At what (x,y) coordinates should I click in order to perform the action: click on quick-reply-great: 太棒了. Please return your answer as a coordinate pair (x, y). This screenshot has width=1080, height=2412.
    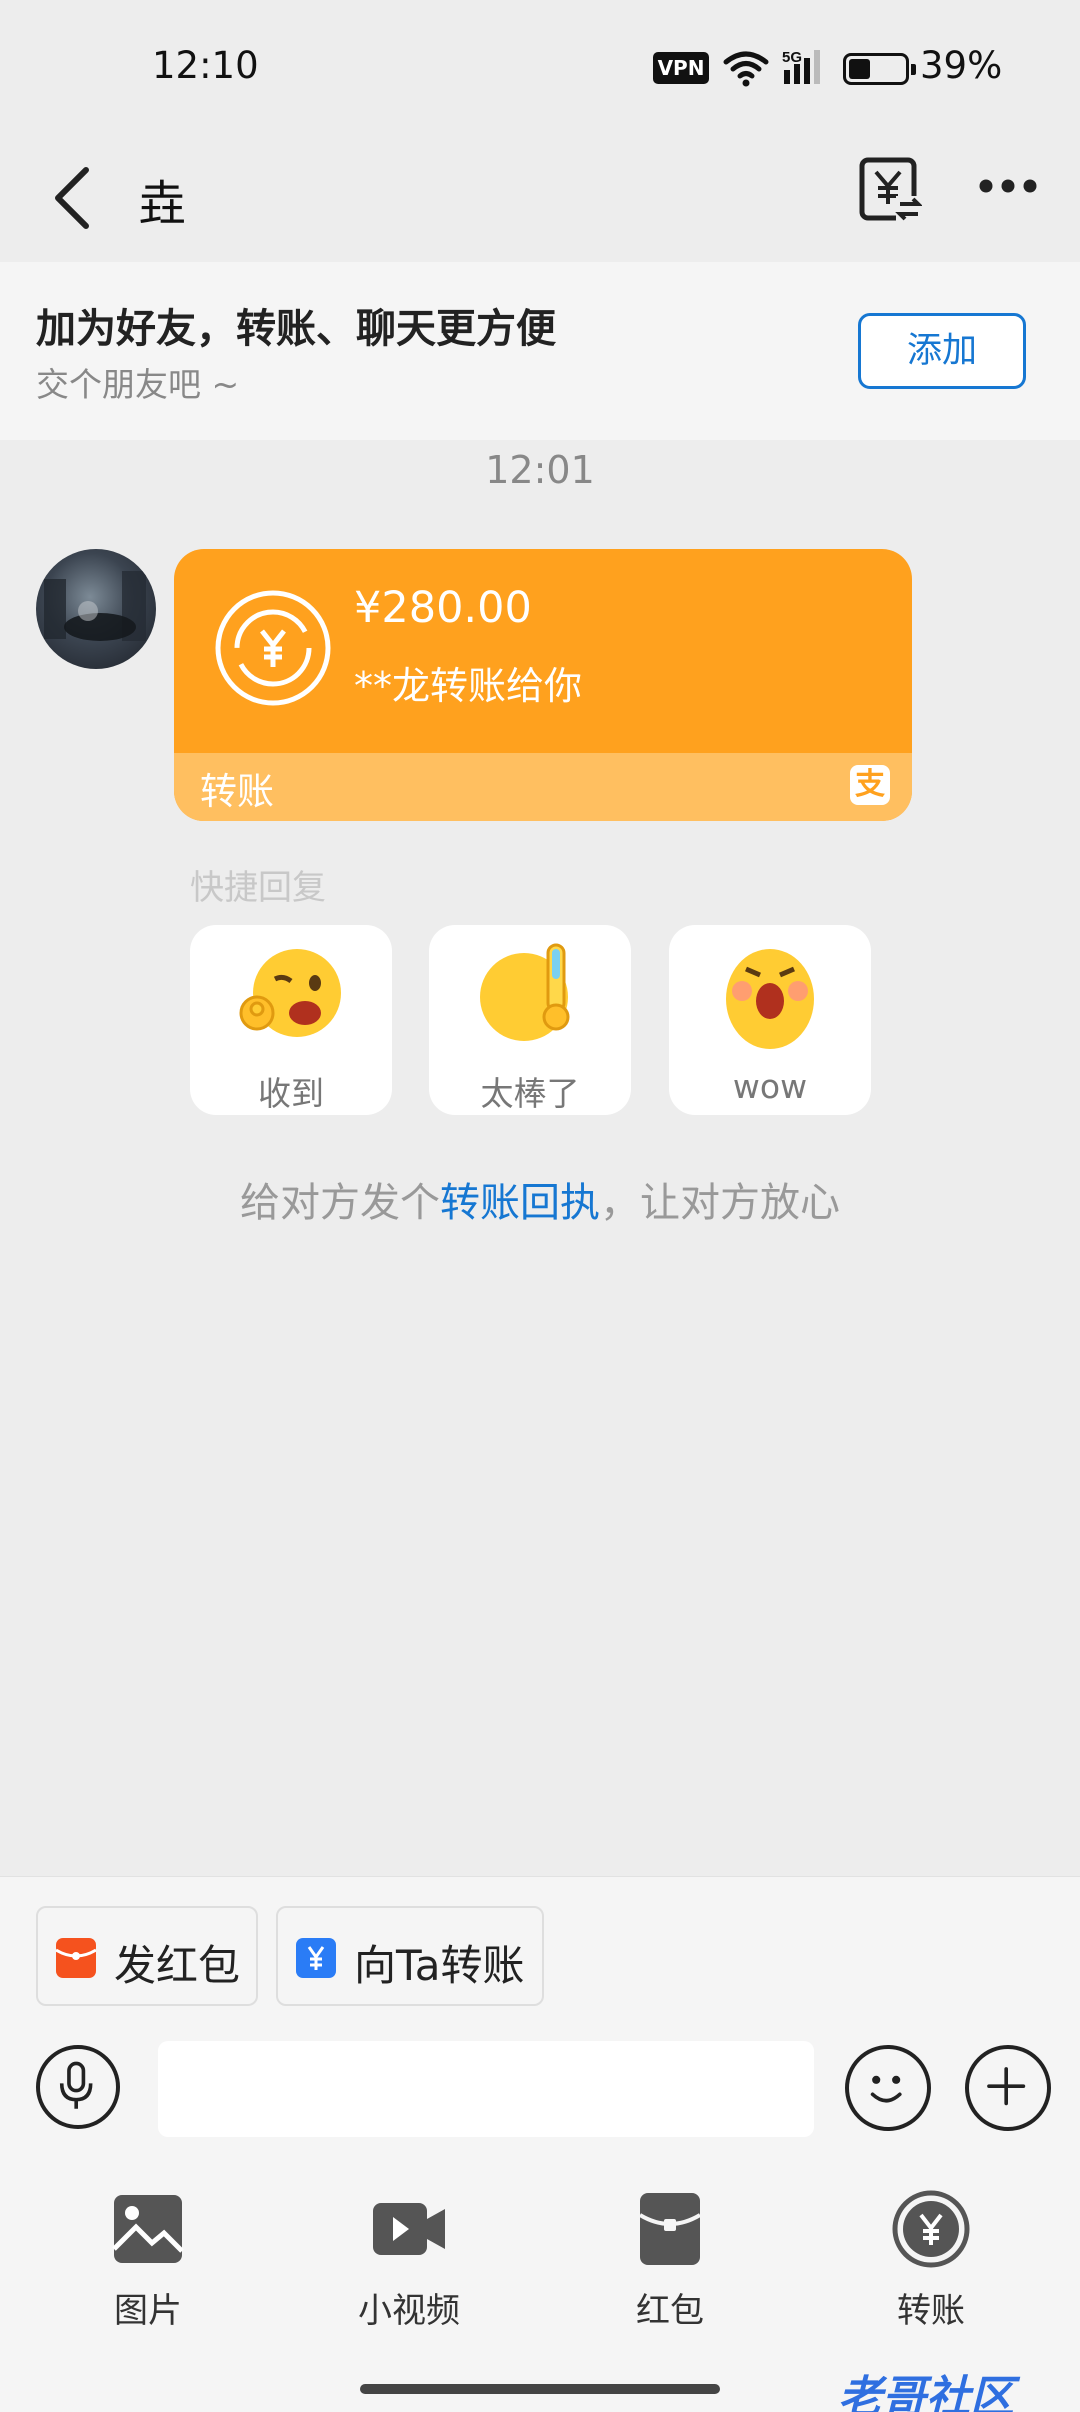
    Looking at the image, I should click on (530, 1020).